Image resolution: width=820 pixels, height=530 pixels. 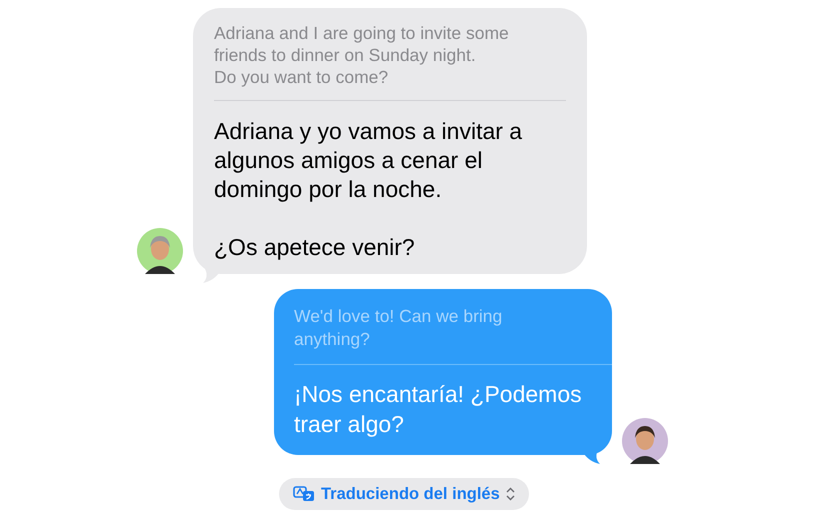 I want to click on translation-language-button: Traduciendo del inglés, so click(x=404, y=494).